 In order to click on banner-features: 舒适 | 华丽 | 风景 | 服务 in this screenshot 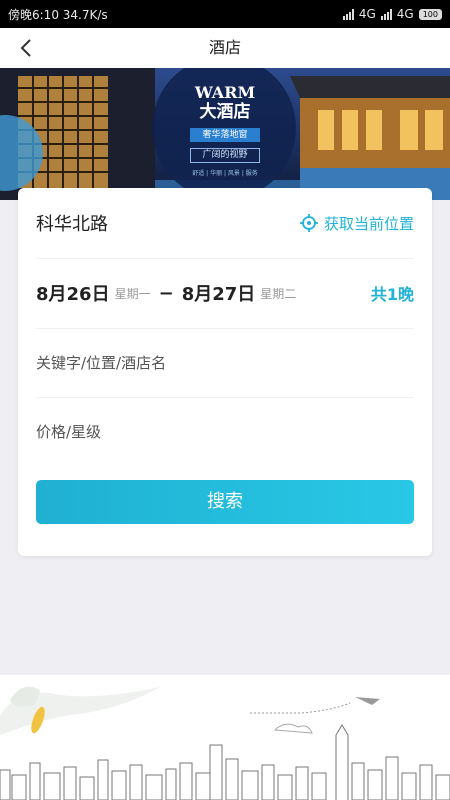, I will do `click(225, 173)`.